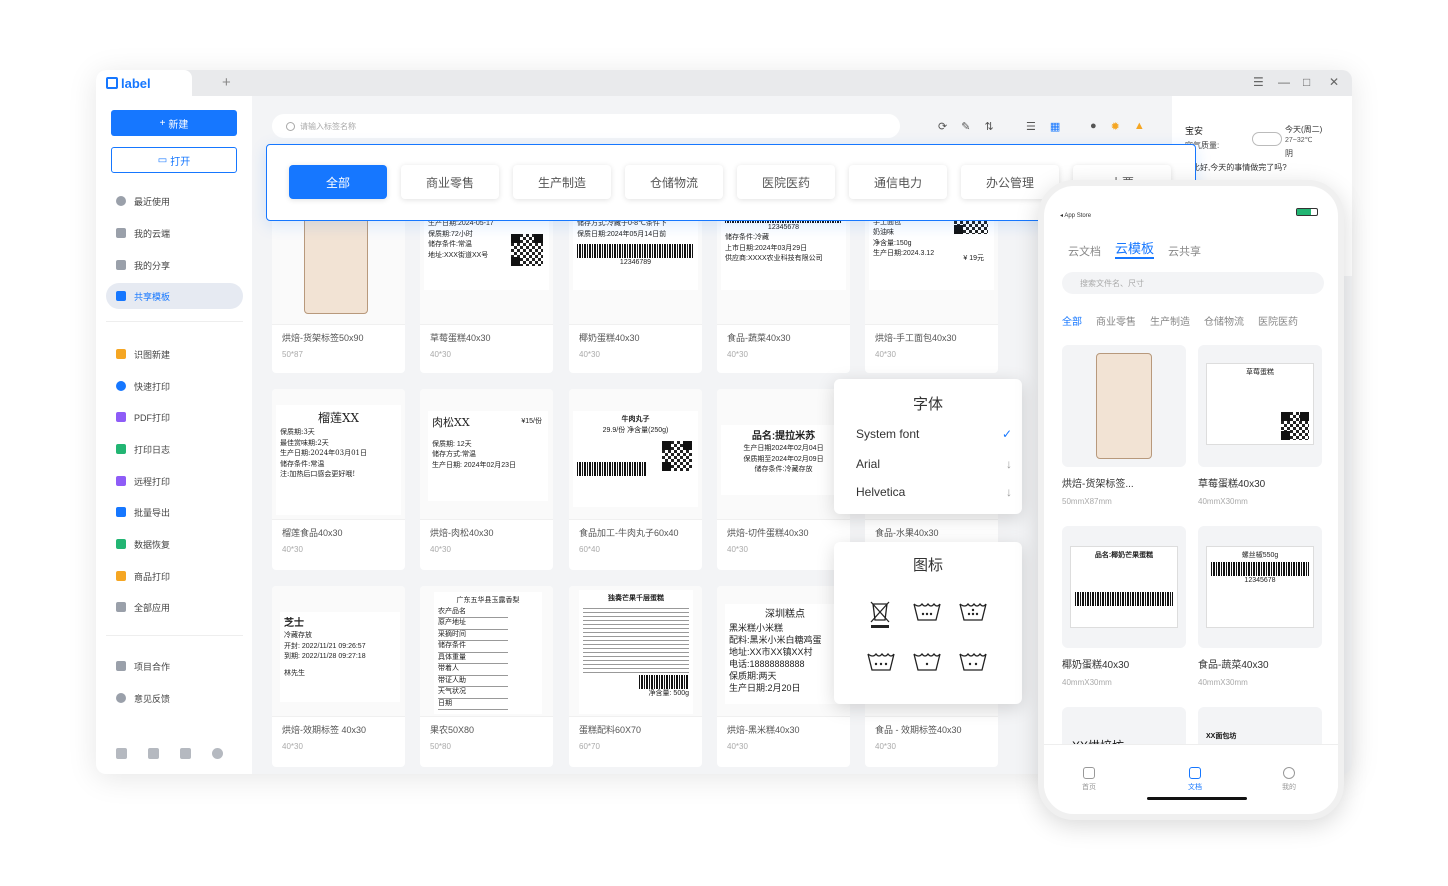  Describe the element at coordinates (174, 512) in the screenshot. I see `sidebar-item-batch-export: 批量导出` at that location.